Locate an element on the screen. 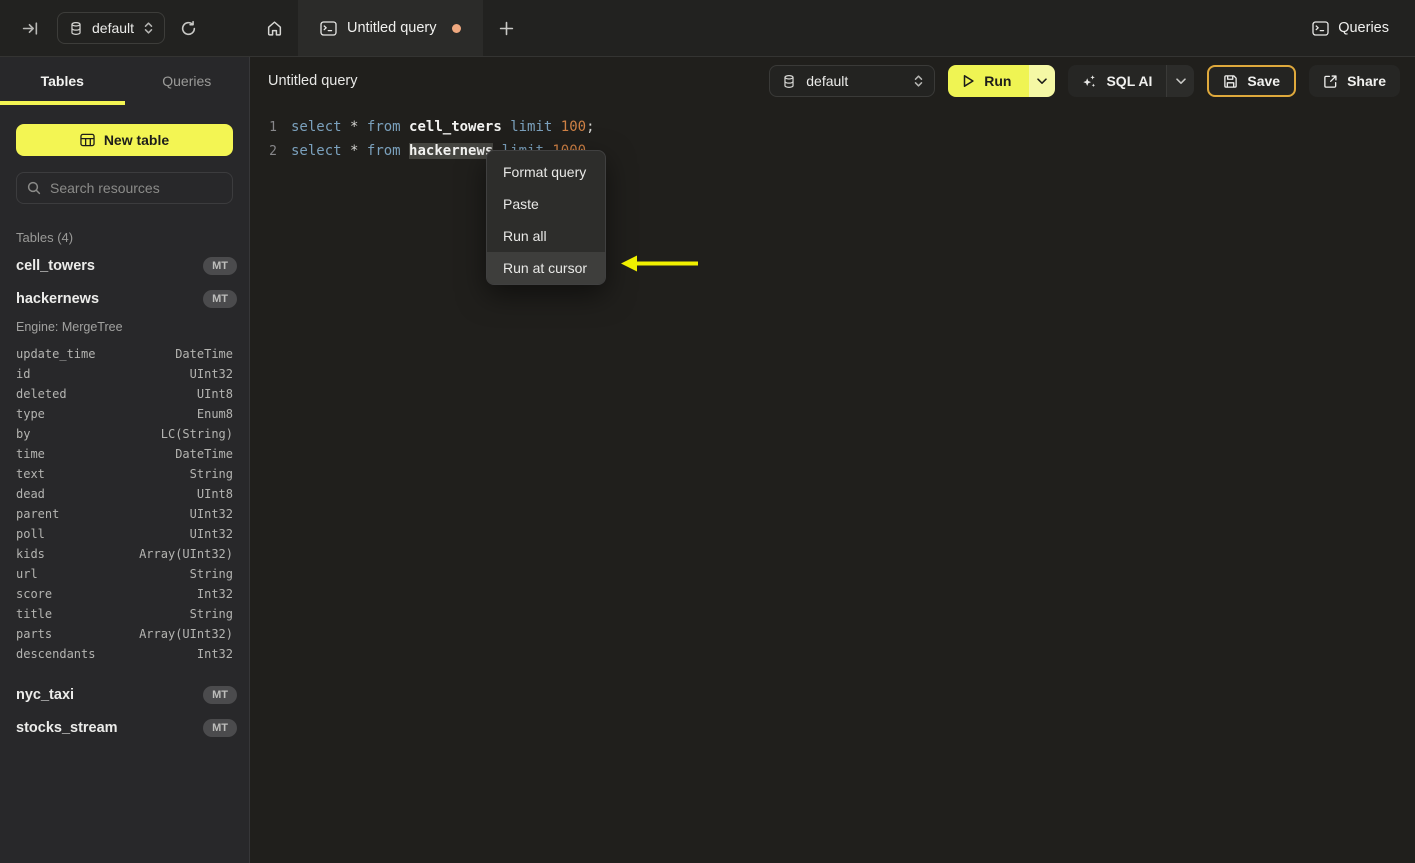  sql-ai-button: SQL AI is located at coordinates (1117, 81).